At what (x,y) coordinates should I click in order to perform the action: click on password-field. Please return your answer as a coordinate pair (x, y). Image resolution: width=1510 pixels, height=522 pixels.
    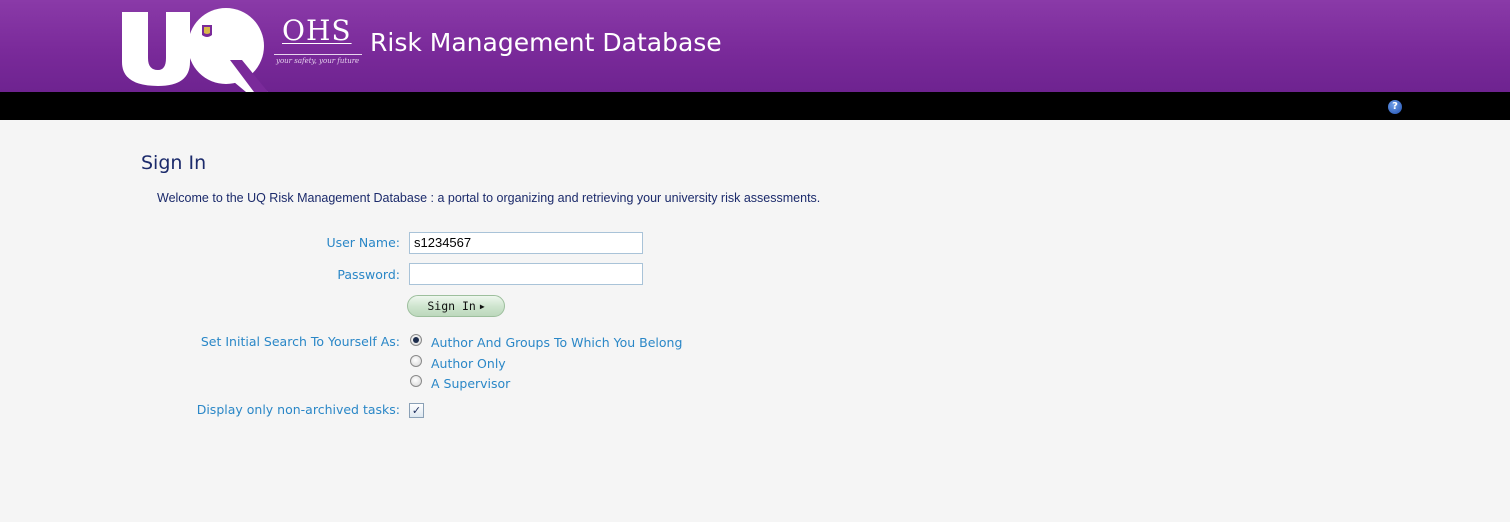
    Looking at the image, I should click on (526, 274).